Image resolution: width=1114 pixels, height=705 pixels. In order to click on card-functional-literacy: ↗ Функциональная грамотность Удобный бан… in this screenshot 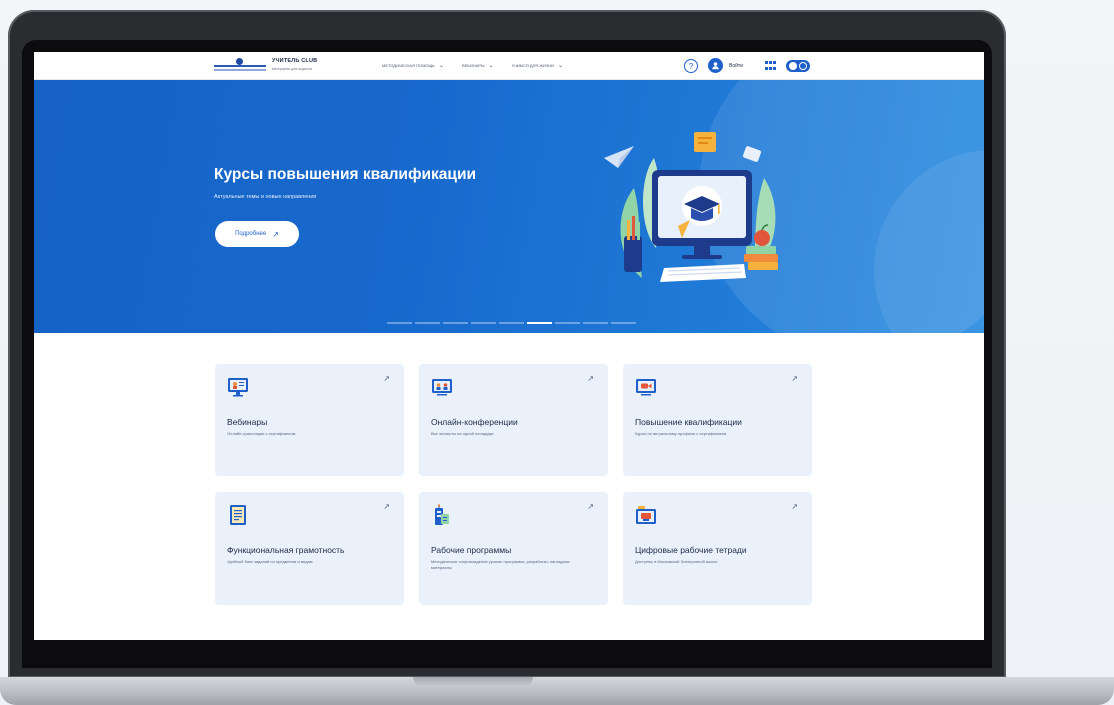, I will do `click(309, 548)`.